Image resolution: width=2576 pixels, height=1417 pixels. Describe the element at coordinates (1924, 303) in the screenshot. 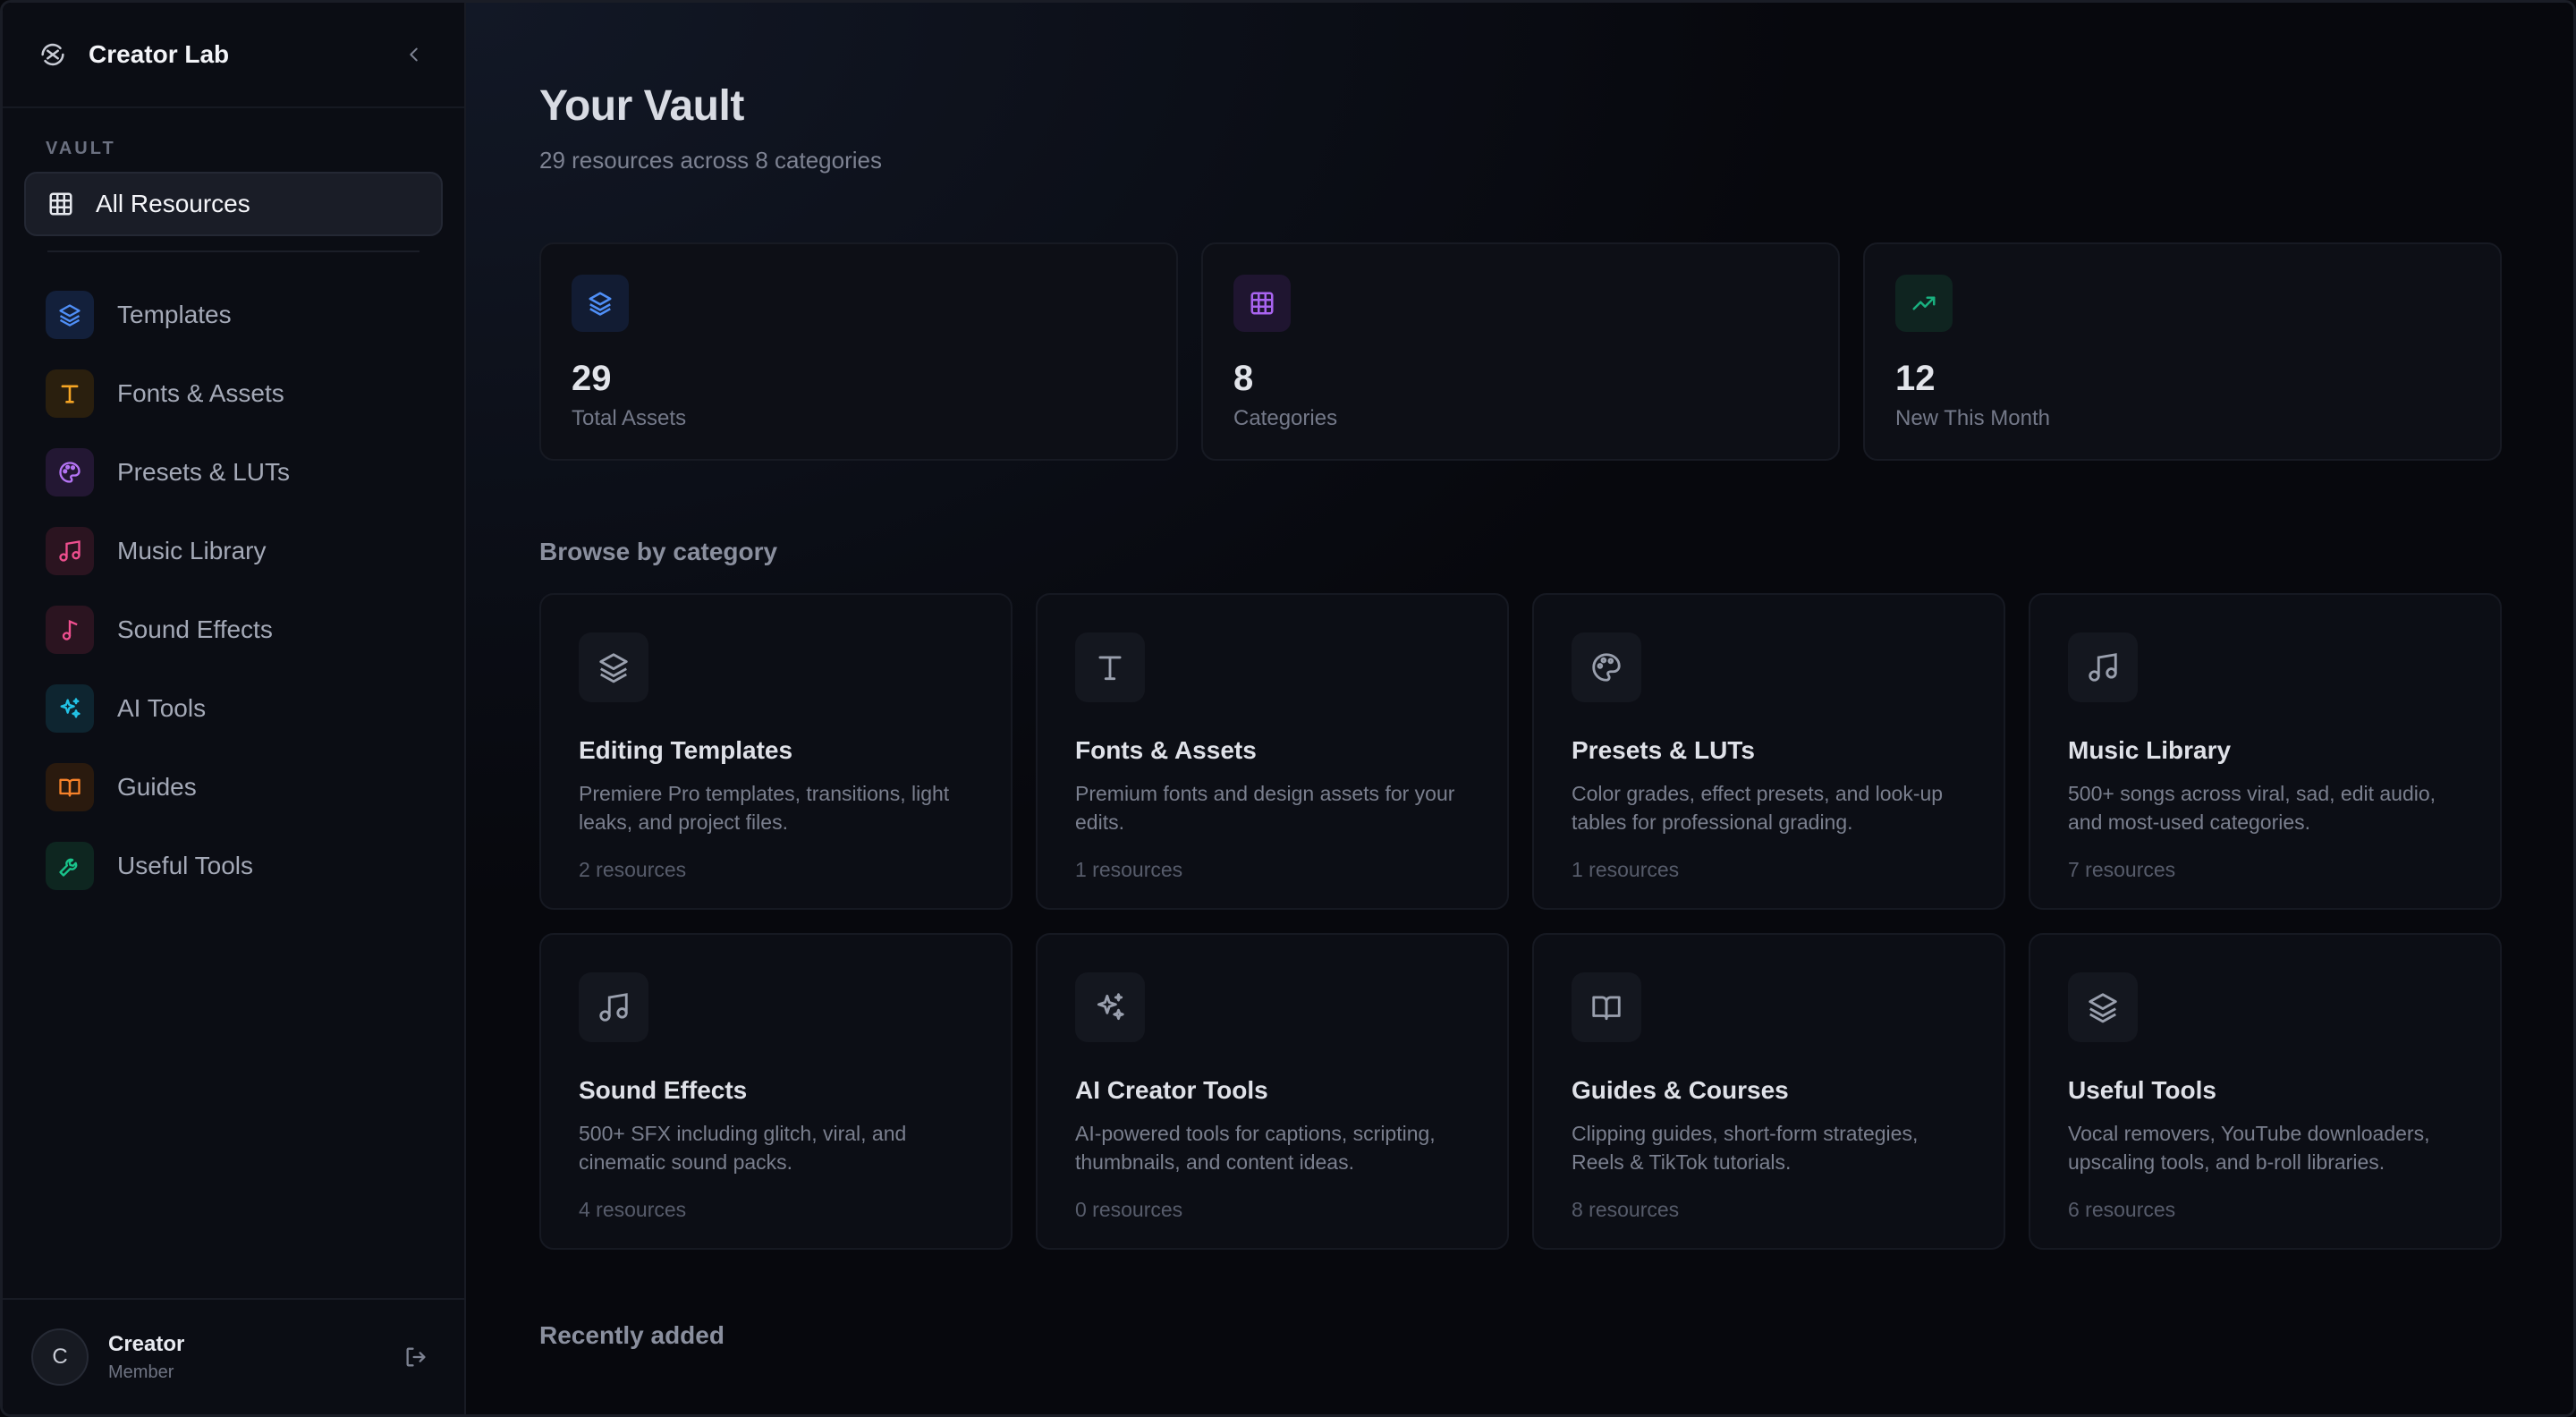

I see `trending-up-icon` at that location.